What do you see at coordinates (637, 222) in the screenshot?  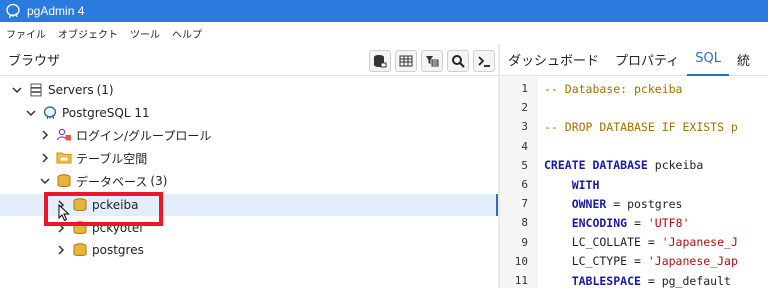 I see `code-token: =` at bounding box center [637, 222].